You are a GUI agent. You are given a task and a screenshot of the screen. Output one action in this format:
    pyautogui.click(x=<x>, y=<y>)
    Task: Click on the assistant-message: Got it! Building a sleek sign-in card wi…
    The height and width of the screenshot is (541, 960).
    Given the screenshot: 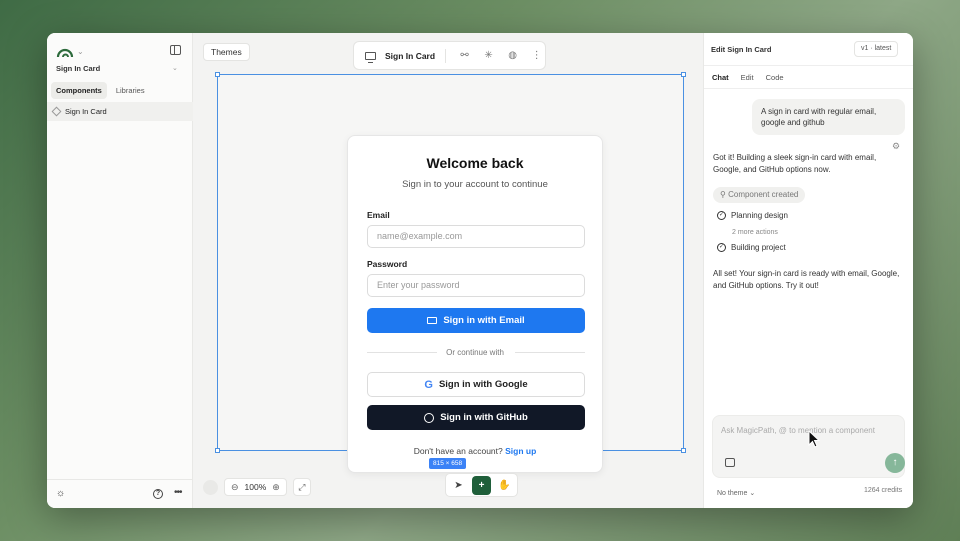 What is the action you would take?
    pyautogui.click(x=795, y=163)
    